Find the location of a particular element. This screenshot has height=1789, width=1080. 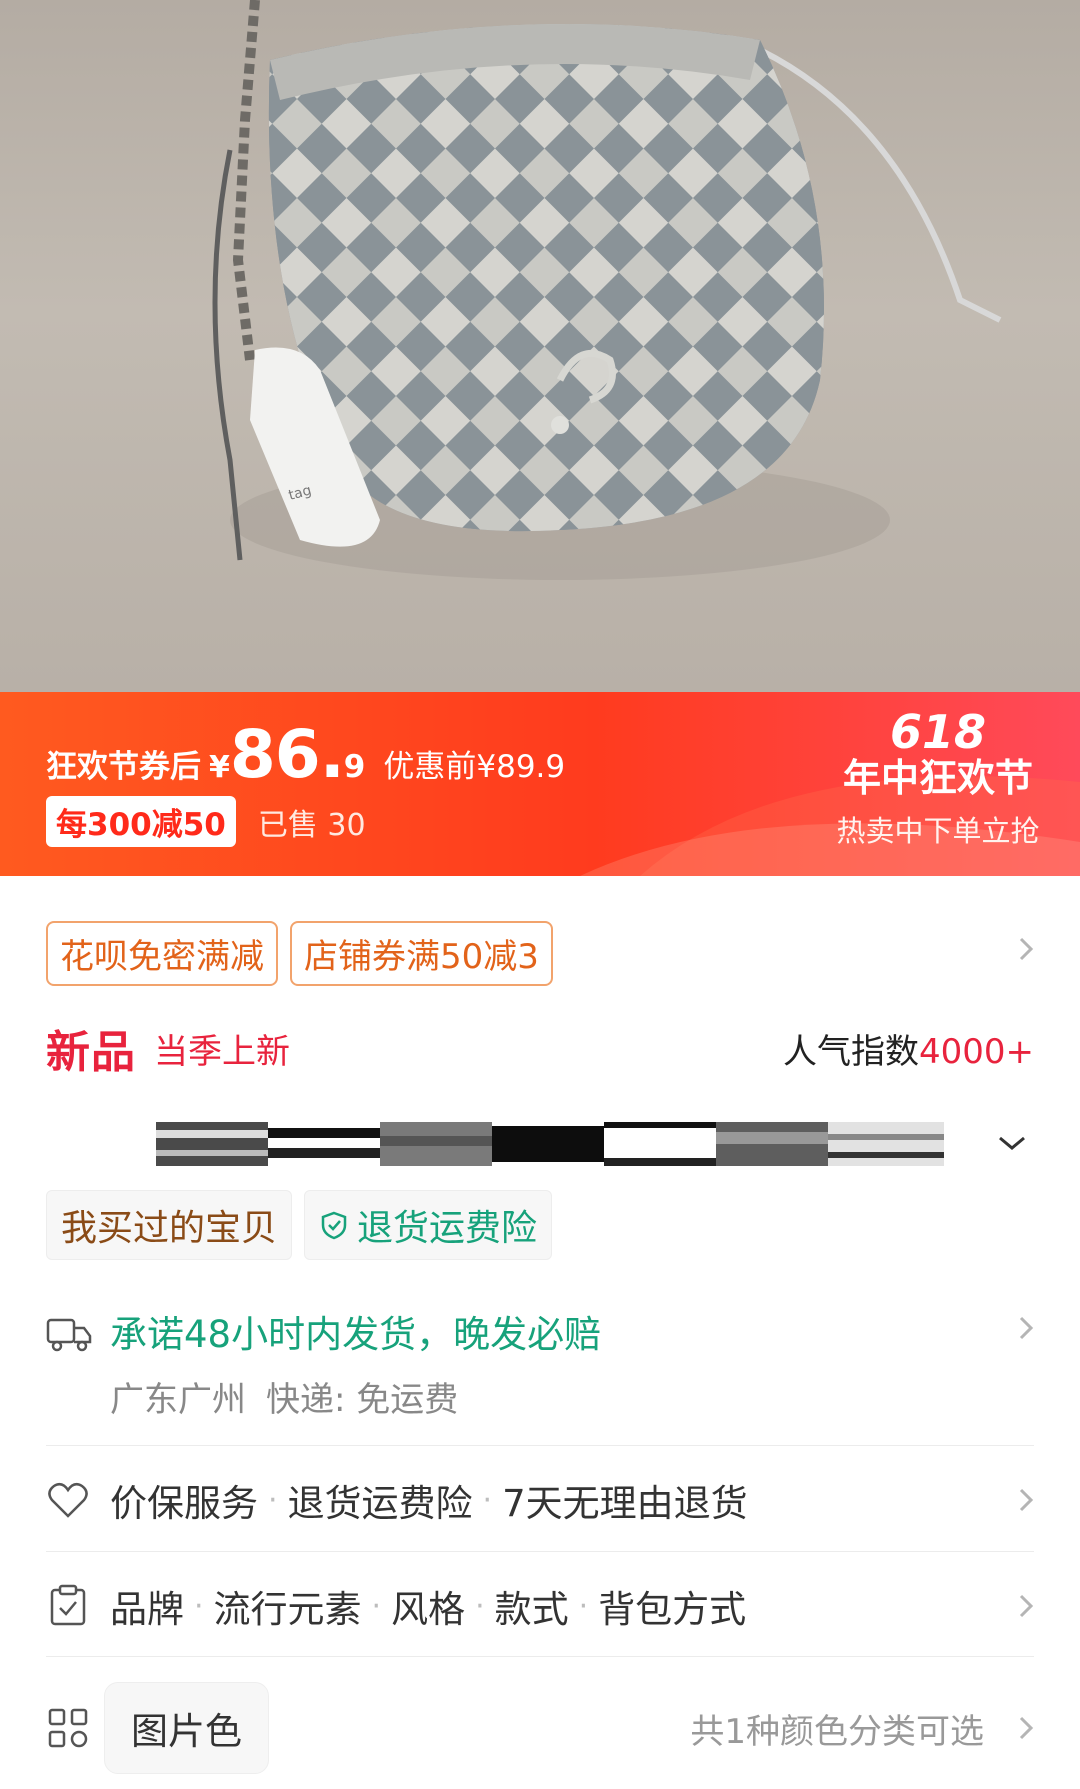

expand-title-chevron-down-icon is located at coordinates (1012, 1142).